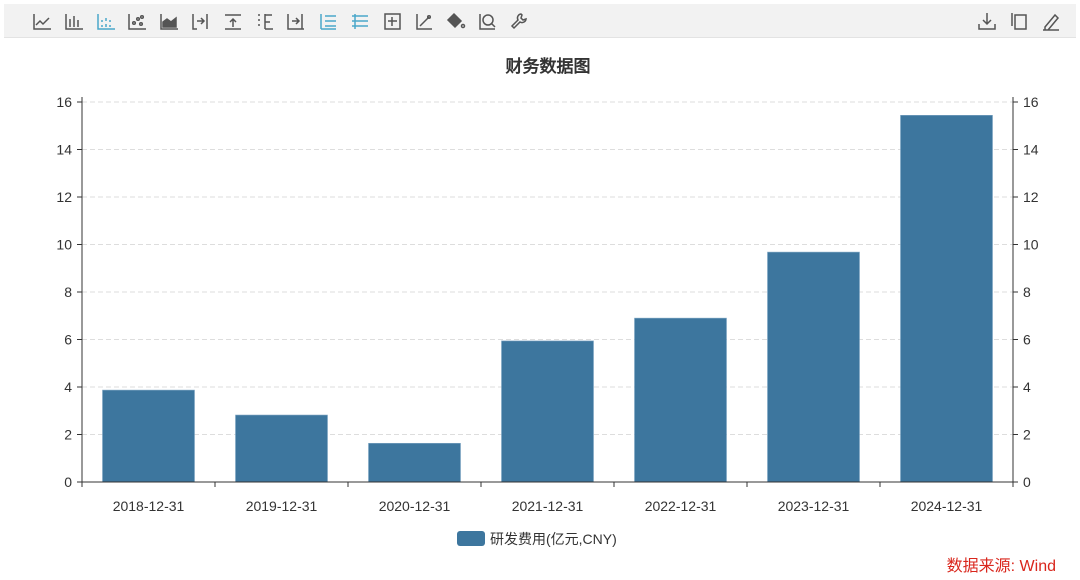 The width and height of the screenshot is (1080, 580). I want to click on legend: 研发费用(亿元,CNY), so click(537, 539).